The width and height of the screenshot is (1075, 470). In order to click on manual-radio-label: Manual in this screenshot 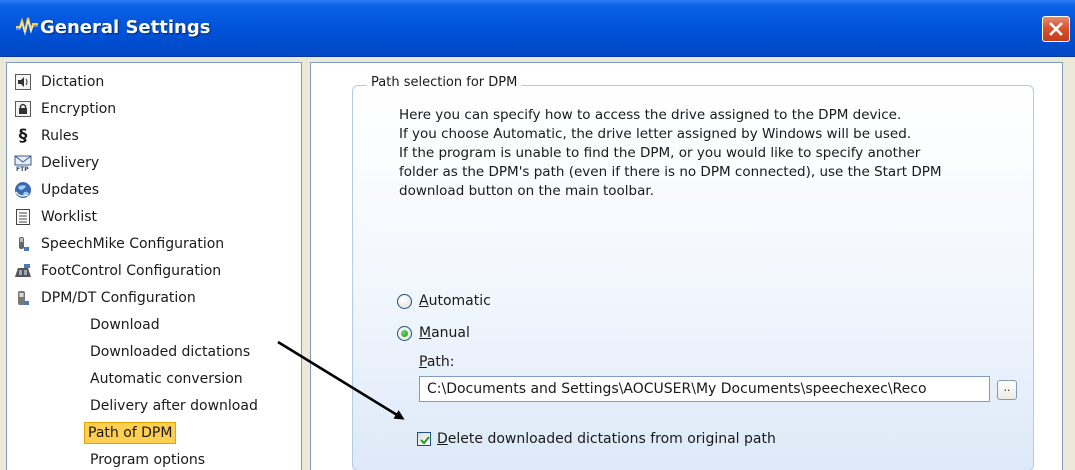, I will do `click(444, 333)`.